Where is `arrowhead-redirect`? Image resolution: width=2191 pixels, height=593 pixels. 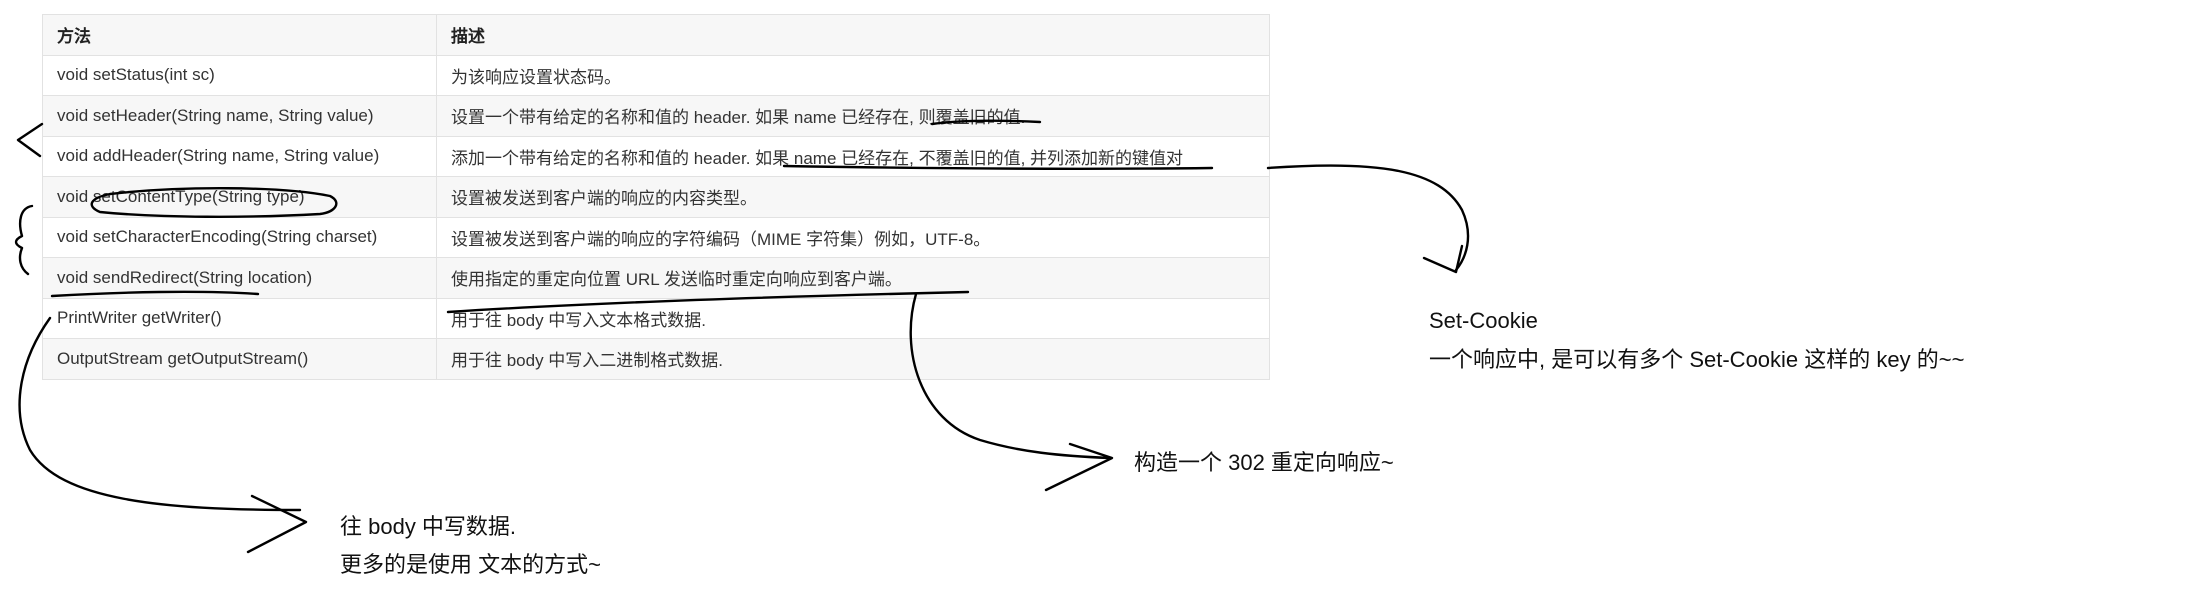 arrowhead-redirect is located at coordinates (1079, 467).